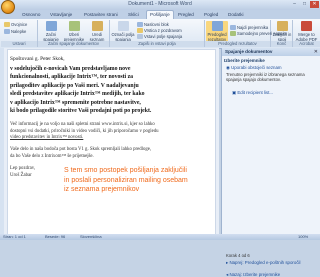 Image resolution: width=320 pixels, height=277 pixels. I want to click on language-indicator: Slovenščina, so click(91, 236).